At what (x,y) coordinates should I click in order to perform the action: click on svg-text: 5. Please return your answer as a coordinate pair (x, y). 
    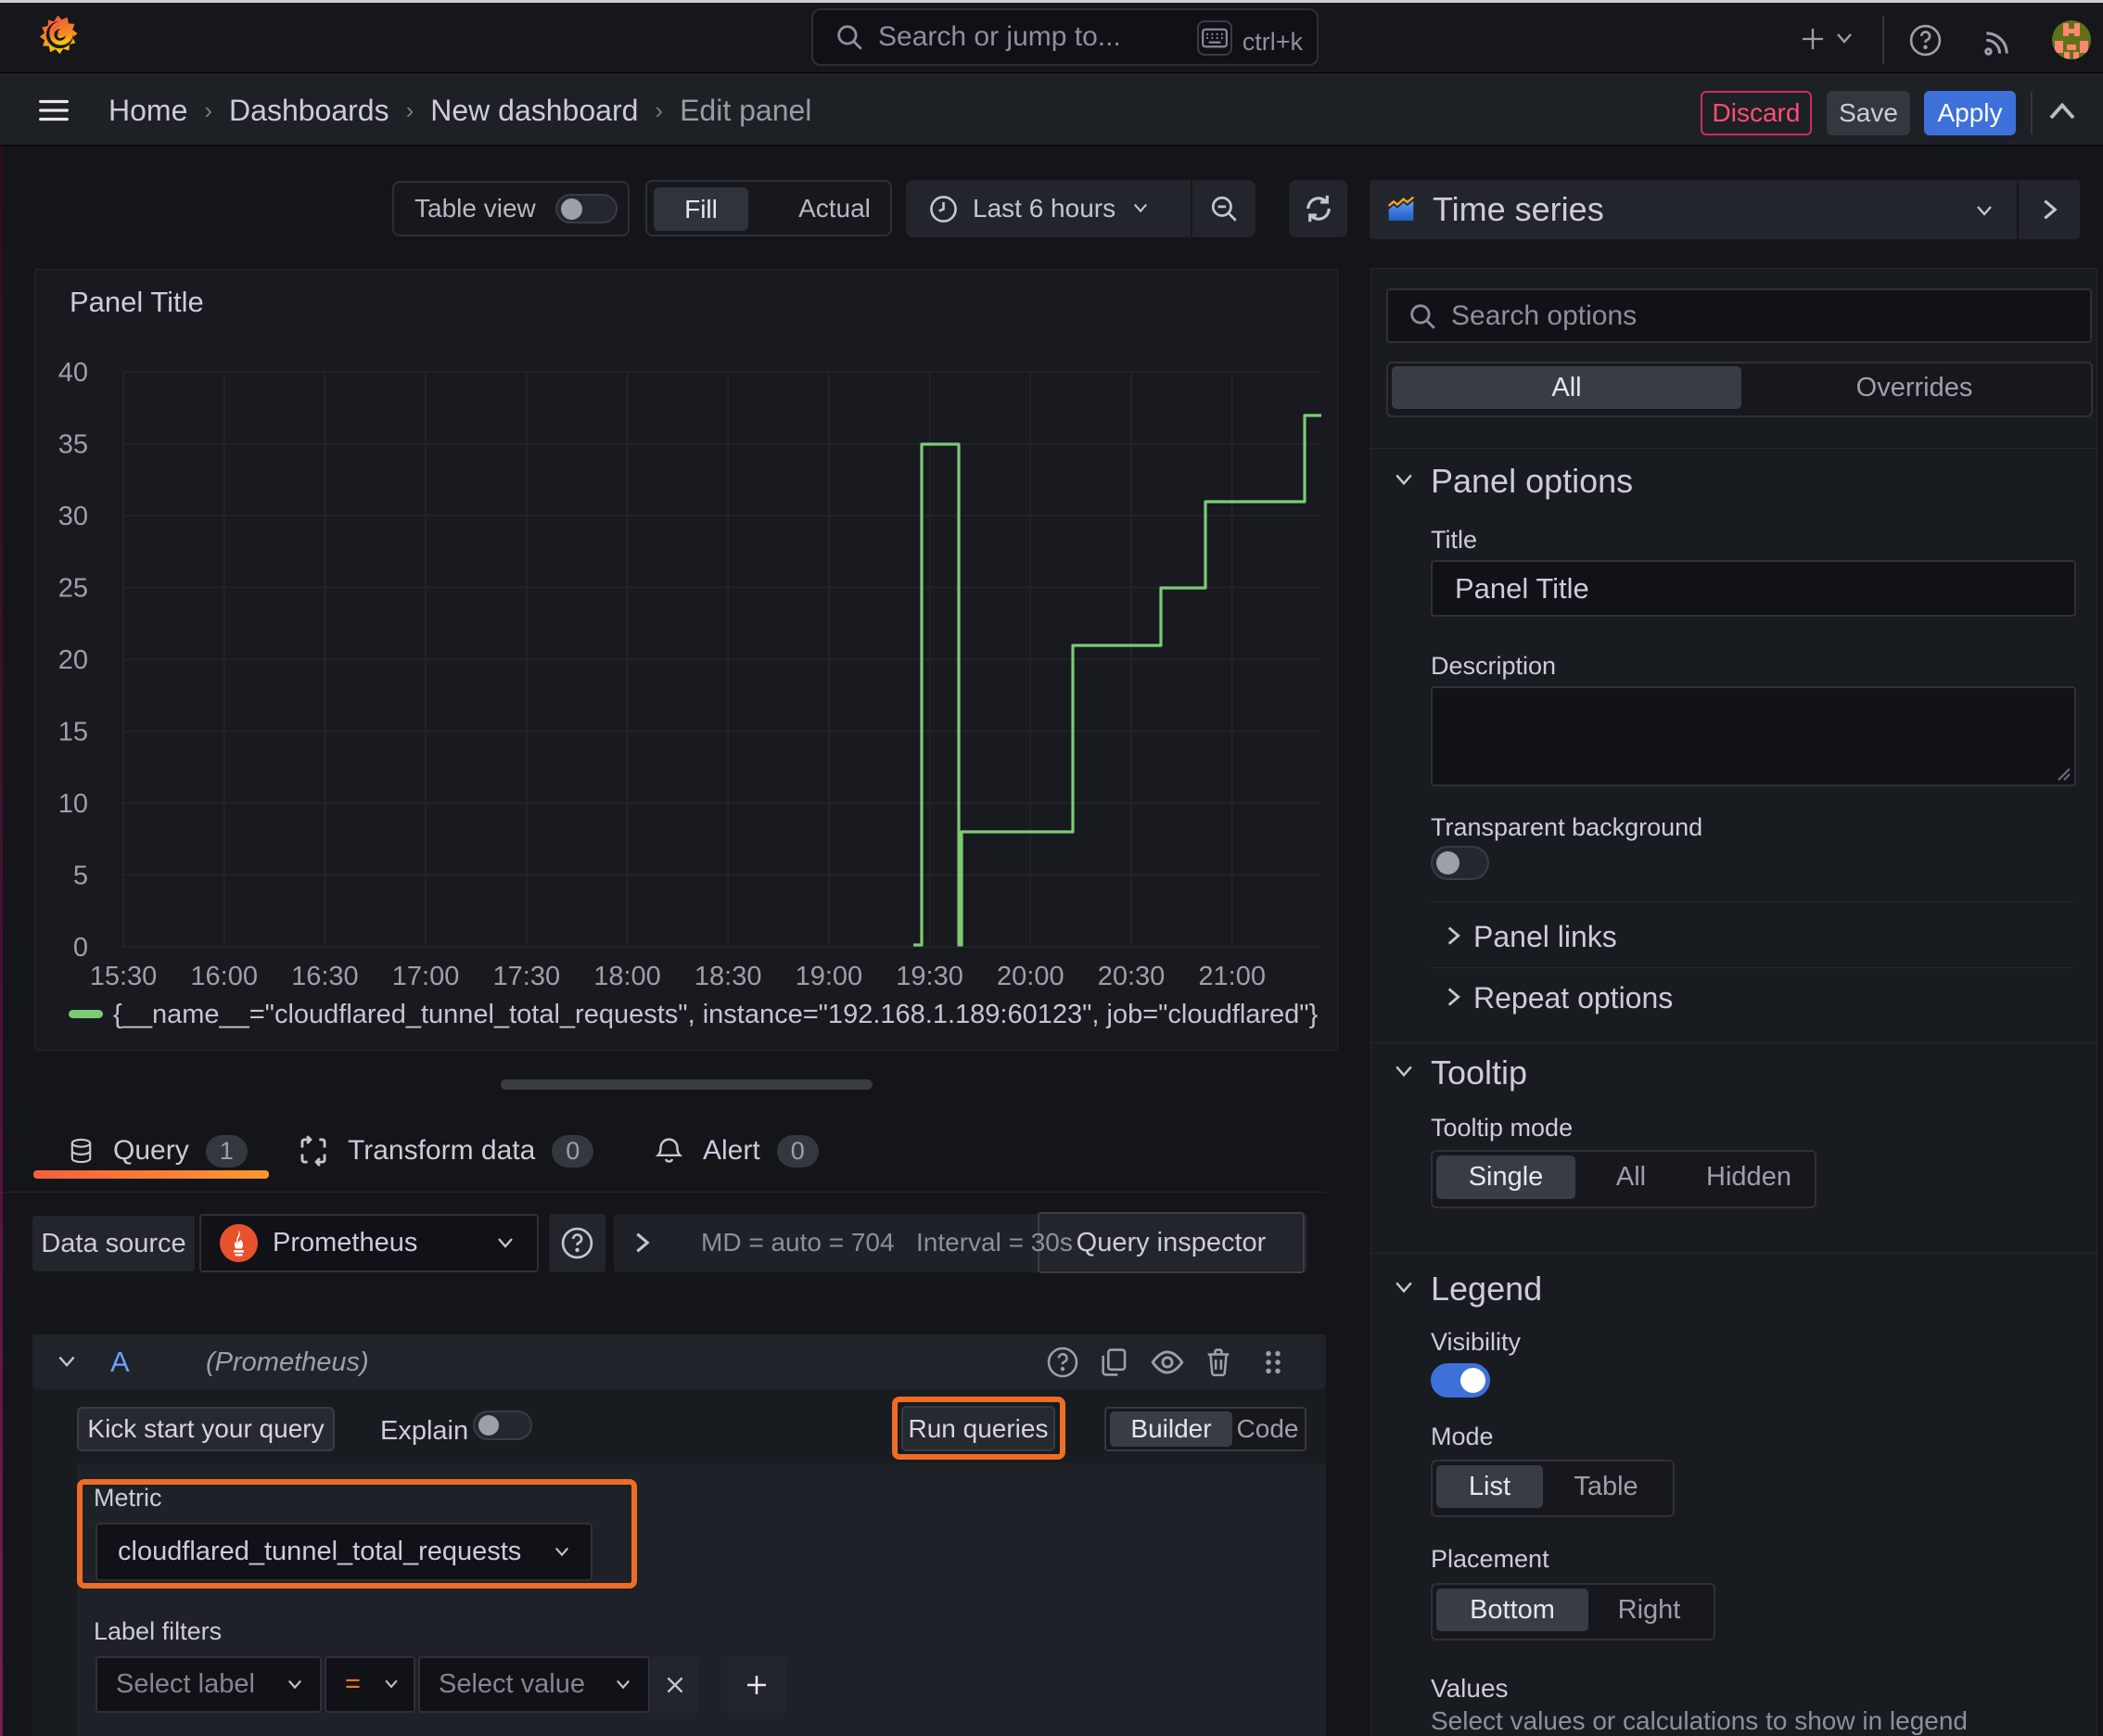
    Looking at the image, I should click on (80, 876).